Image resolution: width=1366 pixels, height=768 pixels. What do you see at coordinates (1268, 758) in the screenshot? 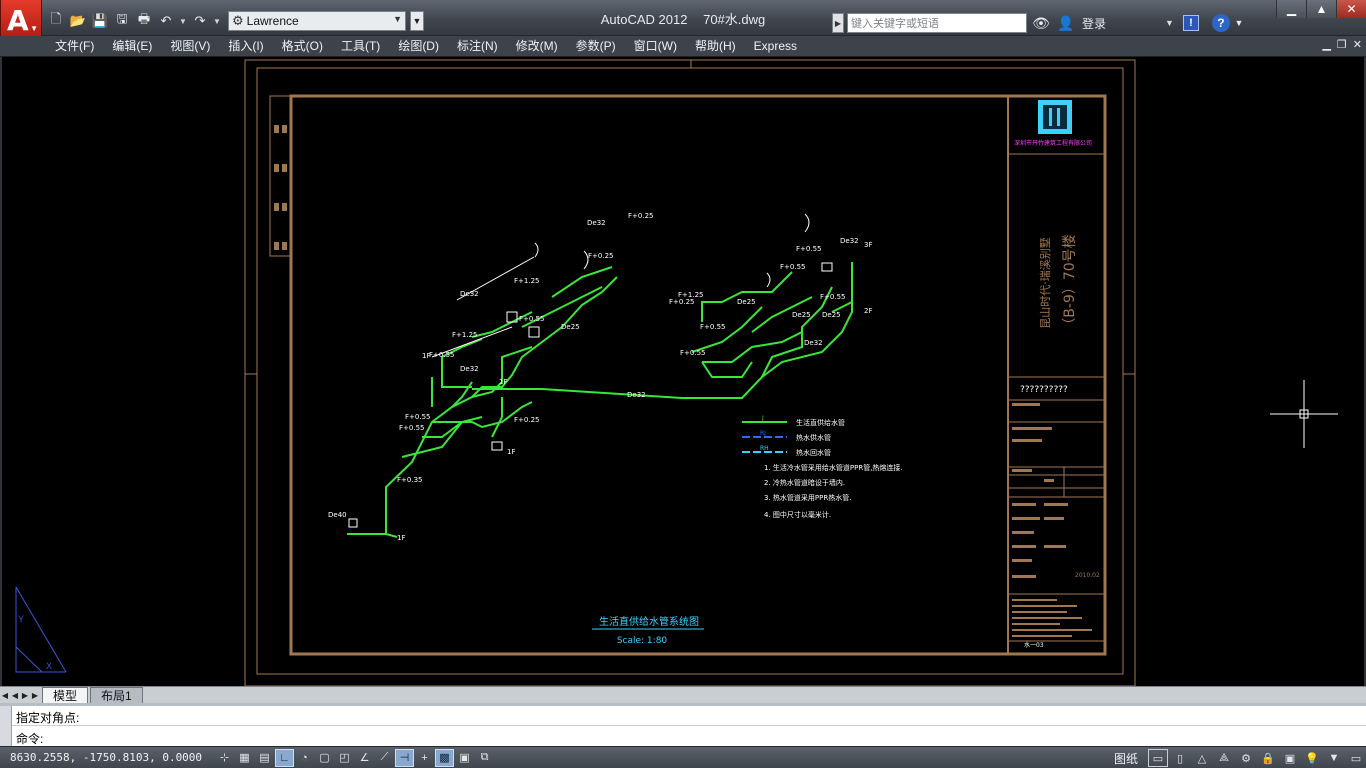
I see `lock-icon: 🔒` at bounding box center [1268, 758].